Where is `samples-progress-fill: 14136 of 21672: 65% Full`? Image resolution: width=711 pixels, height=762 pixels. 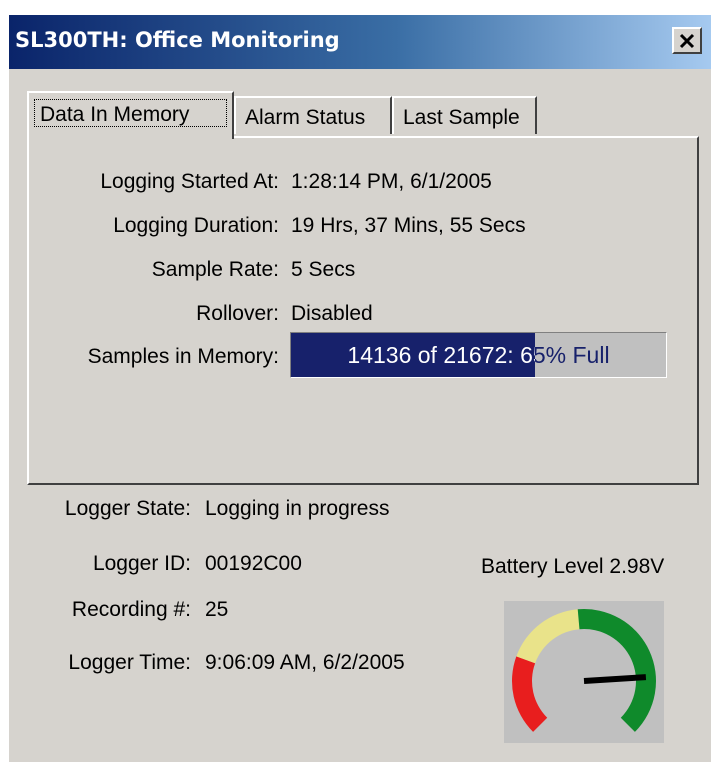
samples-progress-fill: 14136 of 21672: 65% Full is located at coordinates (413, 355).